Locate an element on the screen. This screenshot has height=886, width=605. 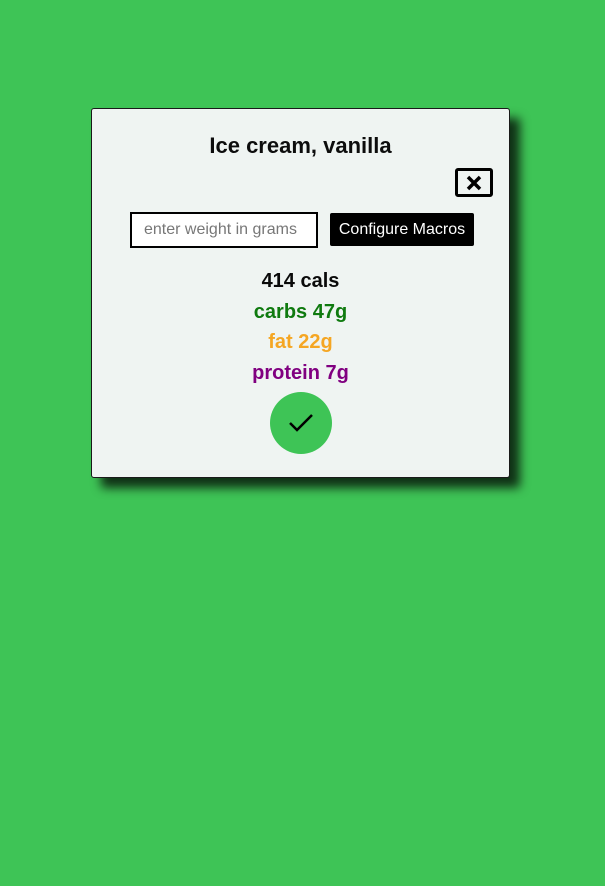
calories-value: 414 cals is located at coordinates (300, 281).